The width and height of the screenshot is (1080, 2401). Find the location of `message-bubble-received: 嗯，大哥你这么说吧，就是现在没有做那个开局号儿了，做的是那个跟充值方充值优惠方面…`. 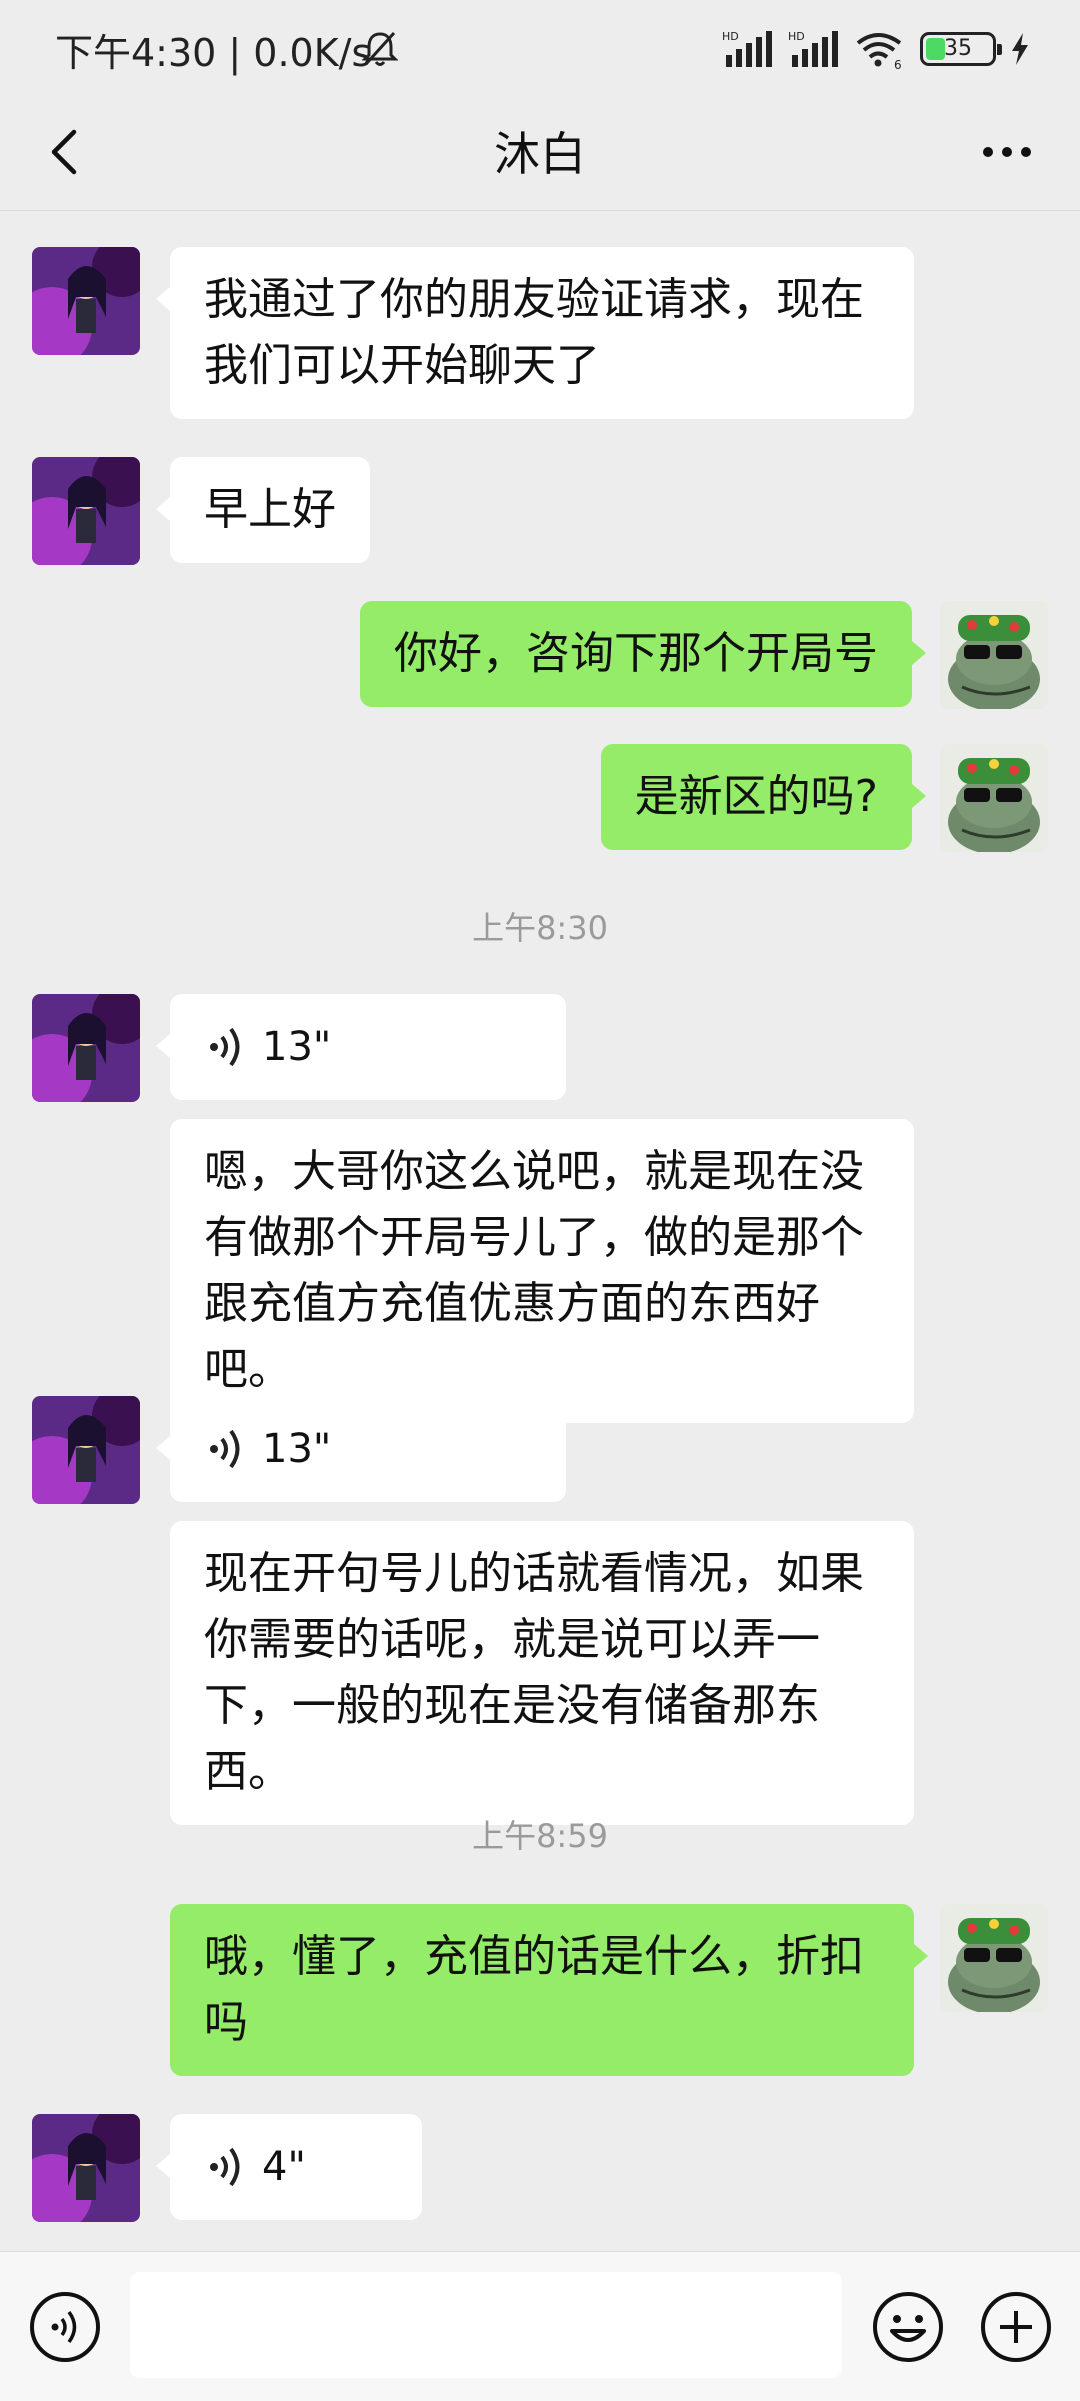

message-bubble-received: 嗯，大哥你这么说吧，就是现在没有做那个开局号儿了，做的是那个跟充值方充值优惠方面… is located at coordinates (542, 1271).